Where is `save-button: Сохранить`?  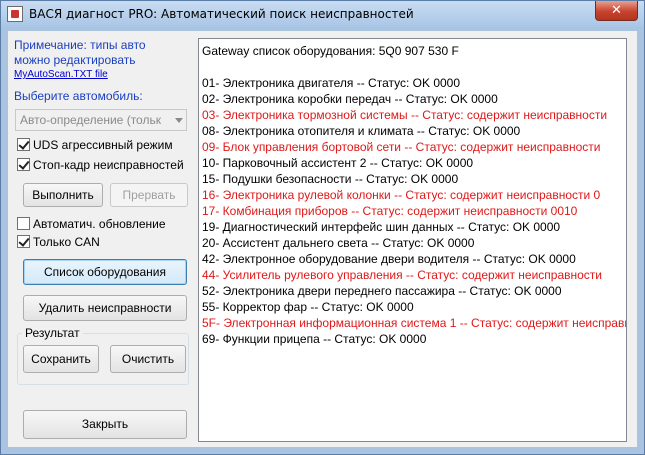 save-button: Сохранить is located at coordinates (61, 359).